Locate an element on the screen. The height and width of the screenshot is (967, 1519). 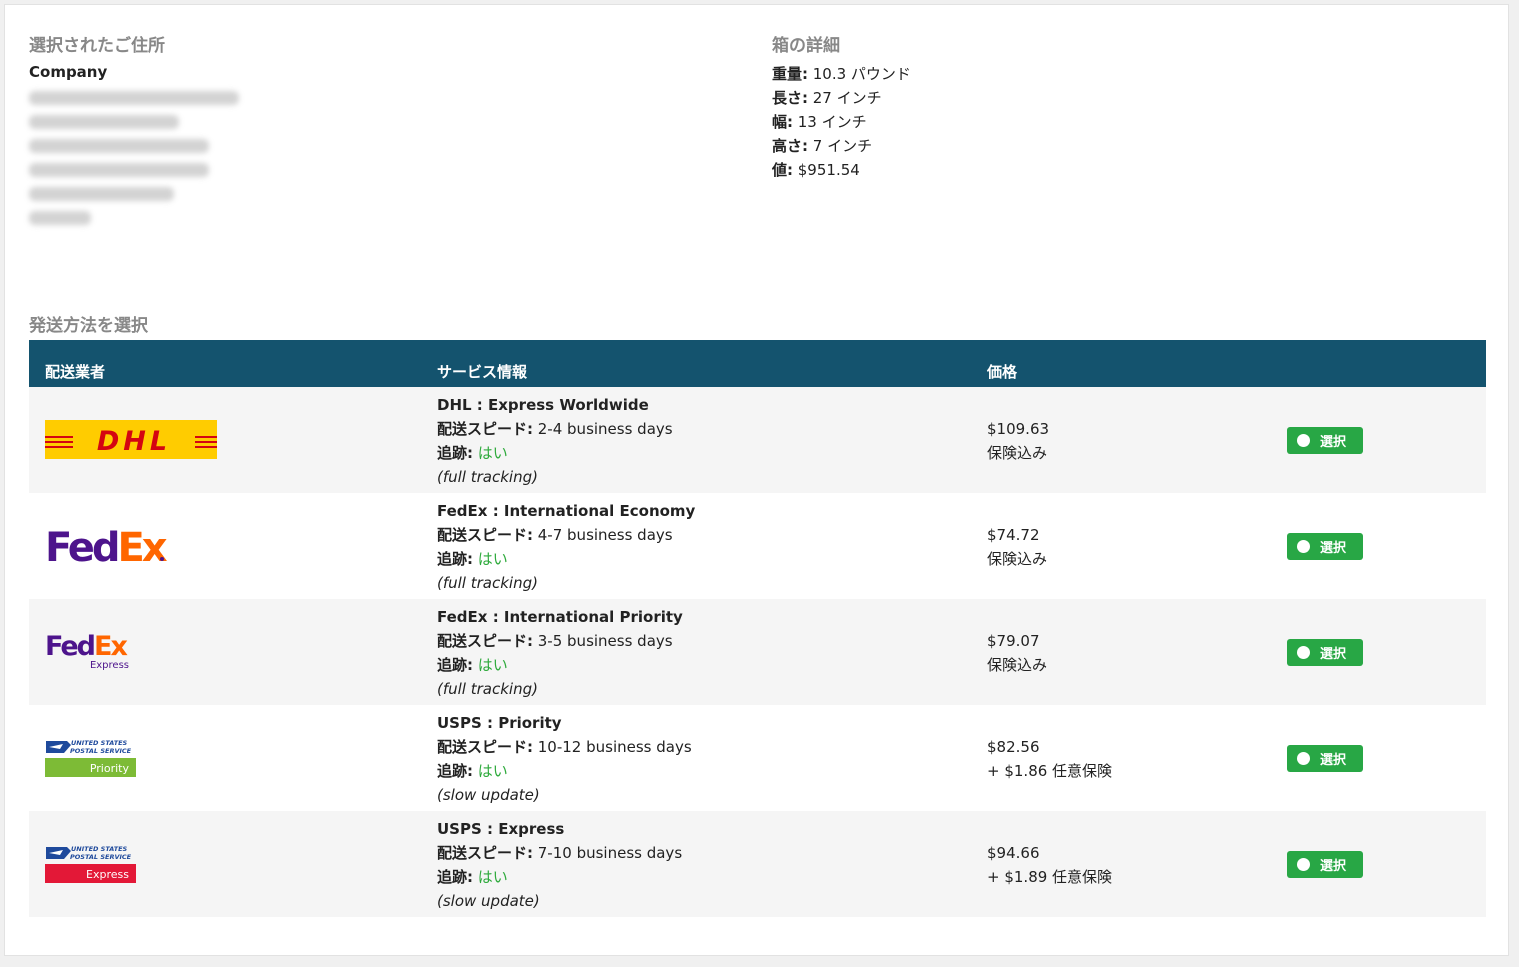
price-value: $94.66 is located at coordinates (1013, 853).